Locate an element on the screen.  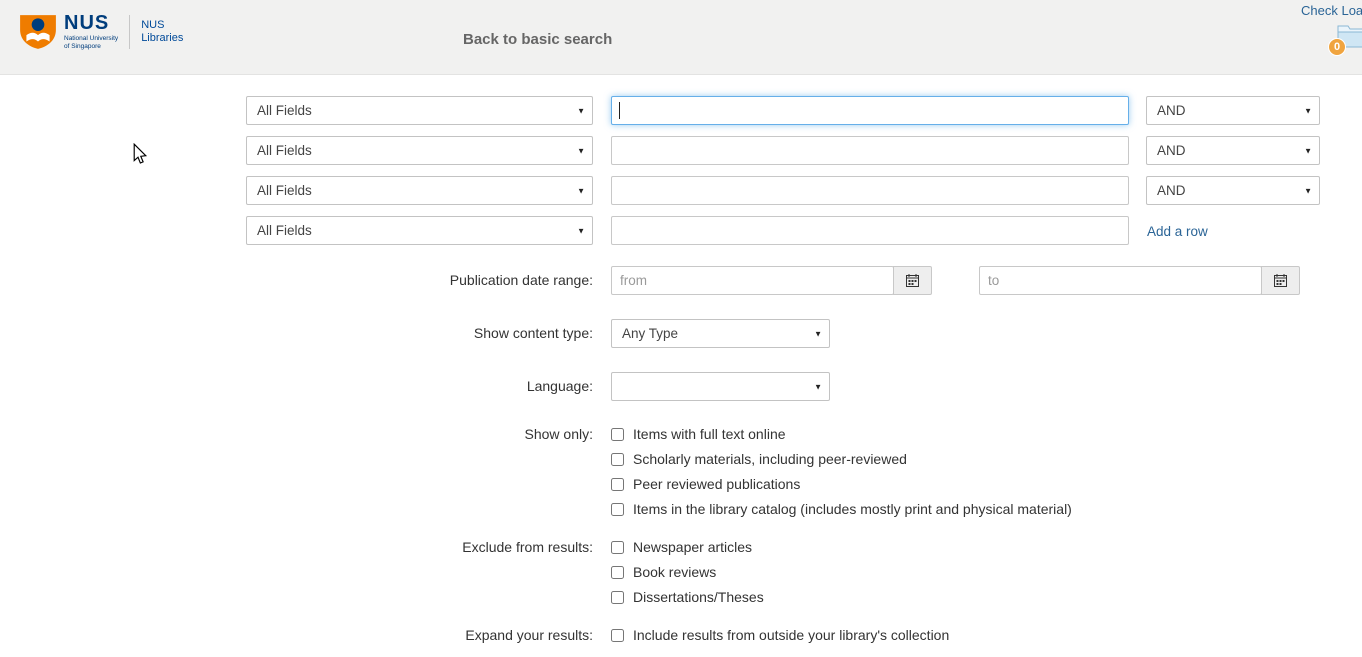
field-select-row3-value: All Fields is located at coordinates (284, 190).